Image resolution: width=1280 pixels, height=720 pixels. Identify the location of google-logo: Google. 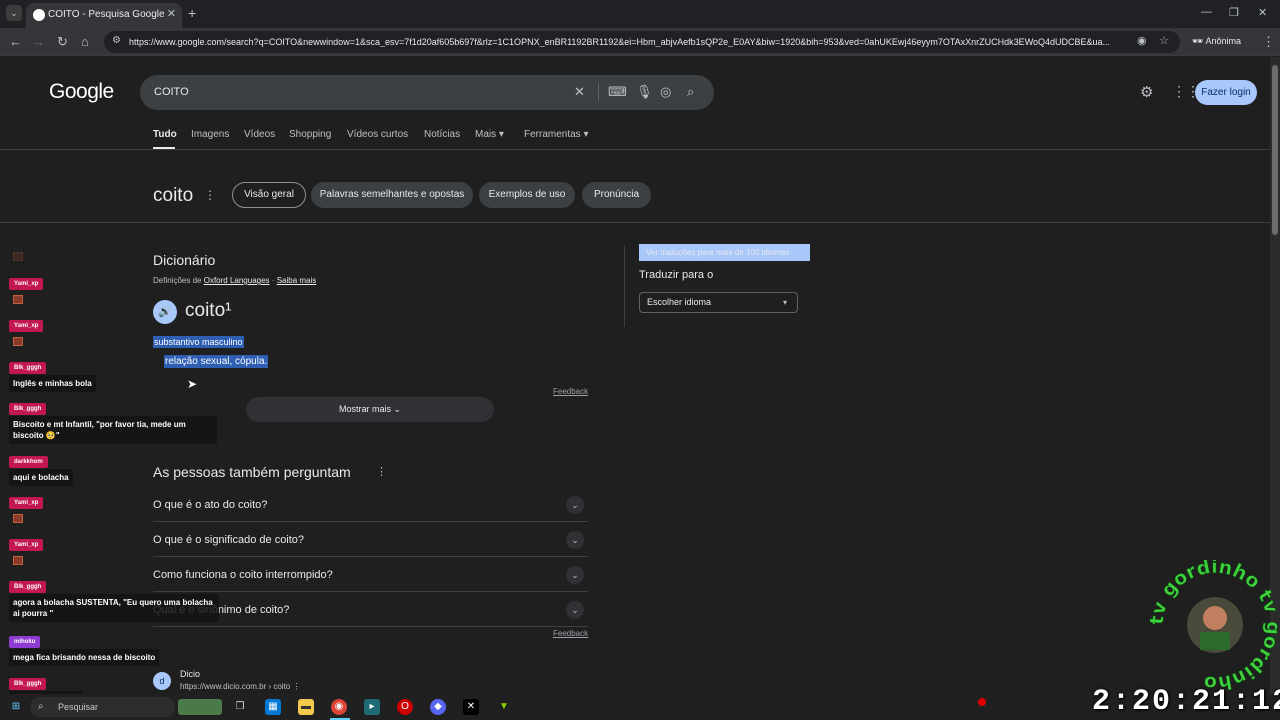
(81, 92).